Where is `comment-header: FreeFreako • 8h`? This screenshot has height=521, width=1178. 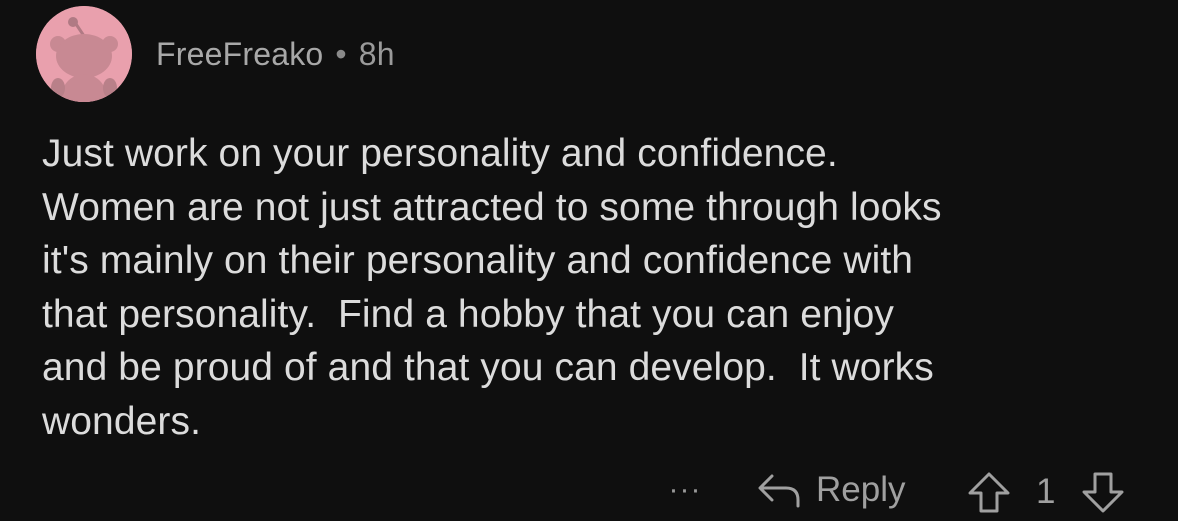 comment-header: FreeFreako • 8h is located at coordinates (215, 54).